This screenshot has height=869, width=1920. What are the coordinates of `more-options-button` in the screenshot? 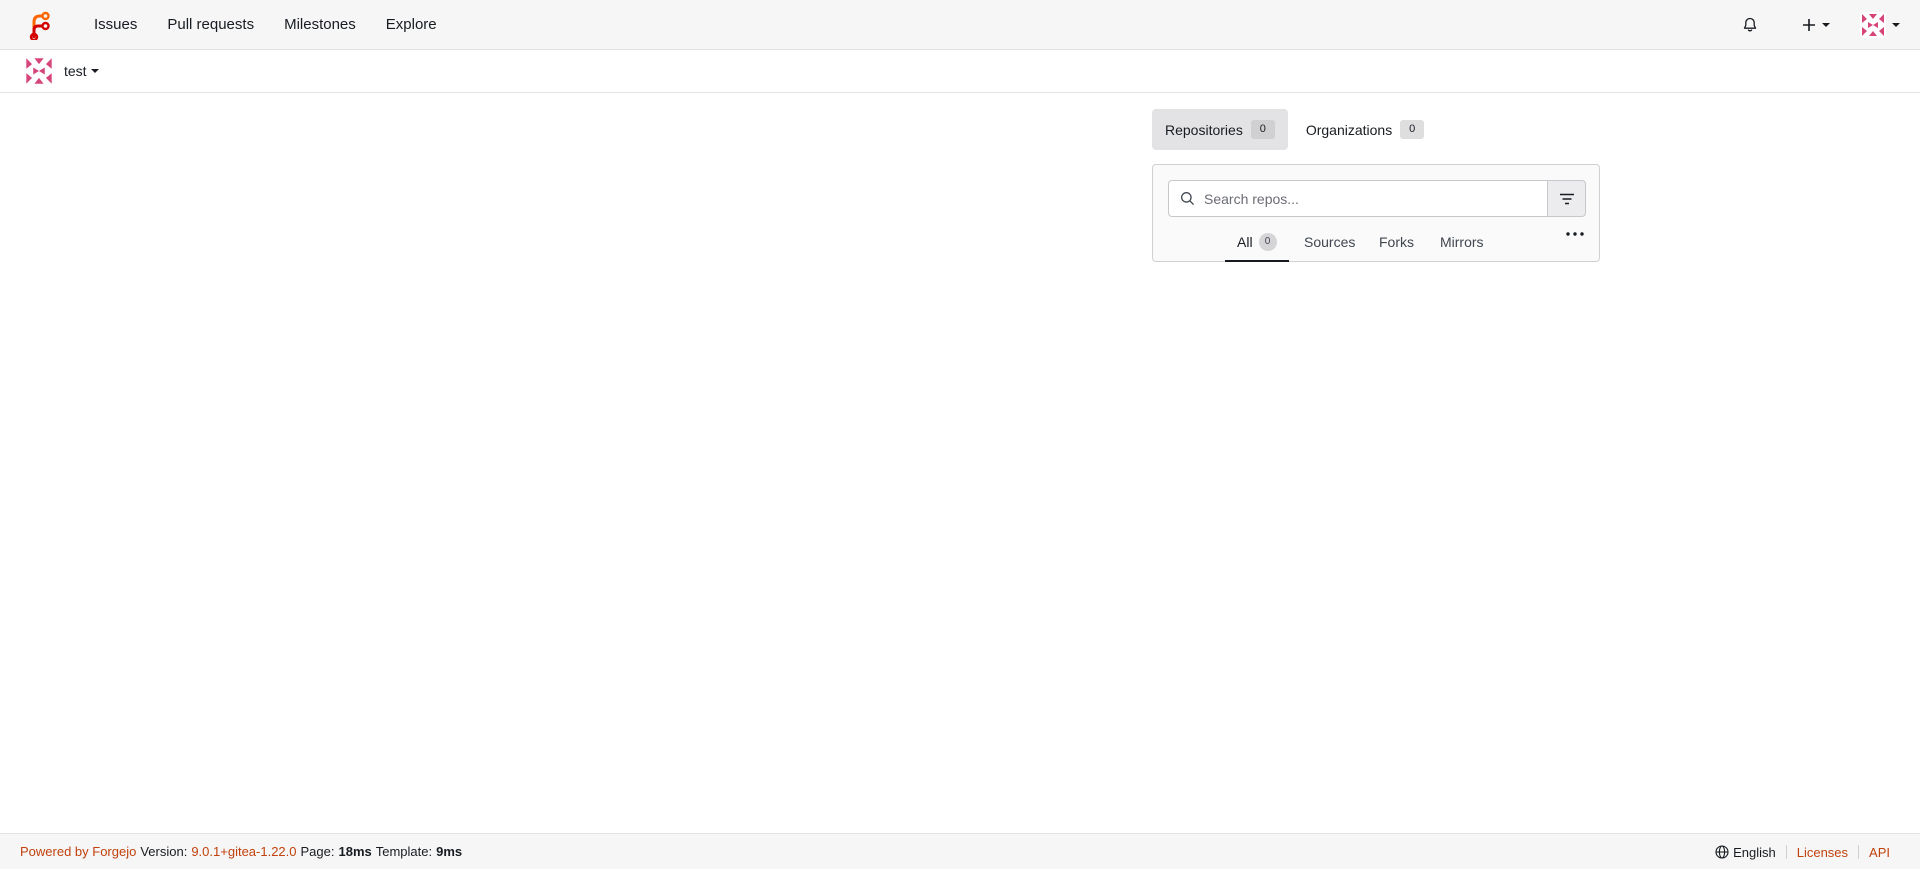 It's located at (1575, 234).